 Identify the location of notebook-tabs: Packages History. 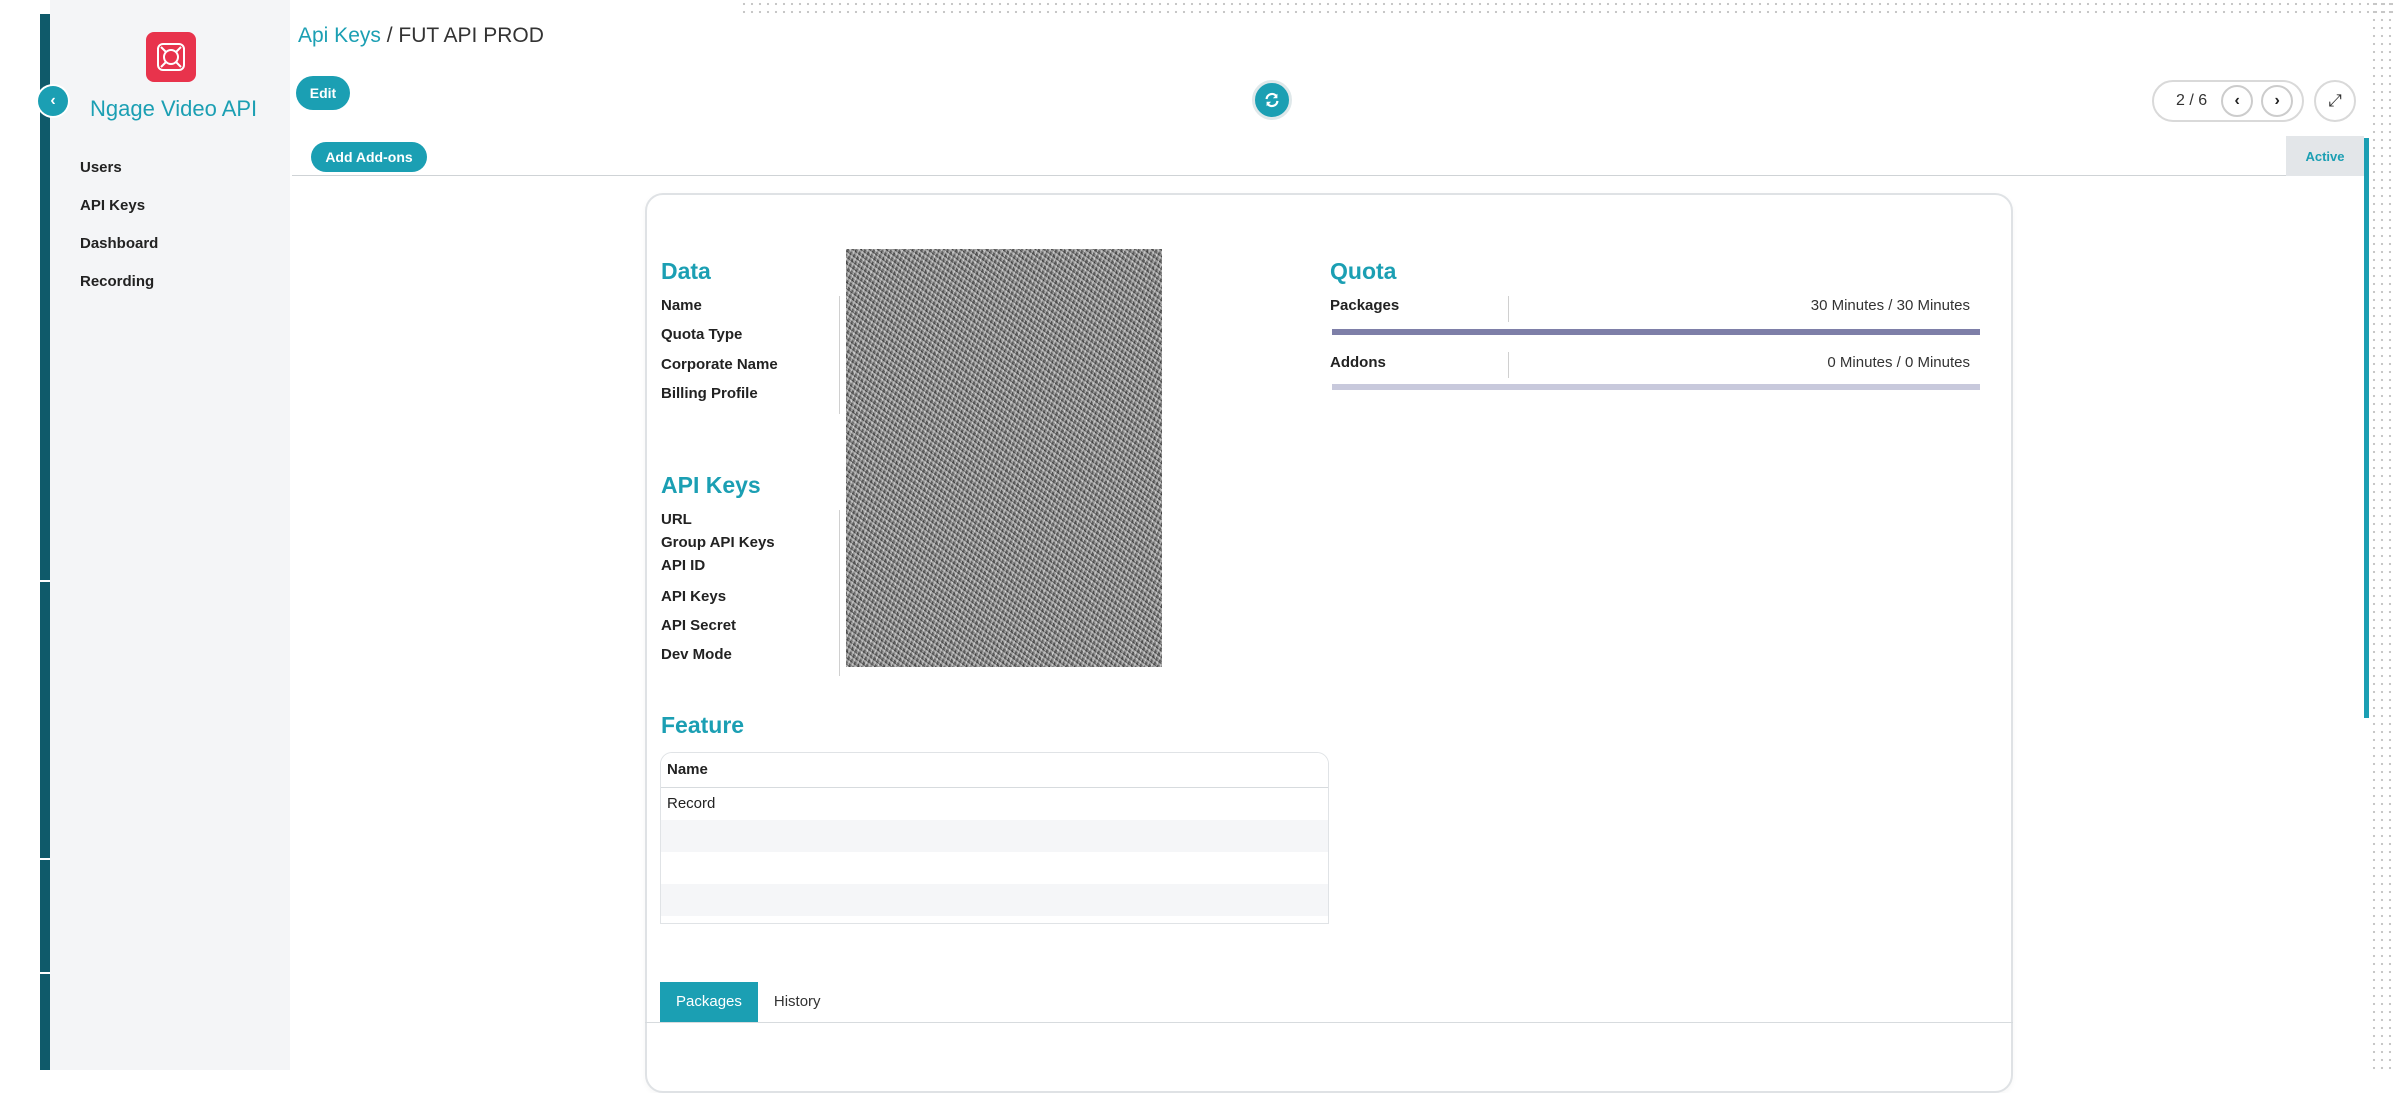
(748, 1002).